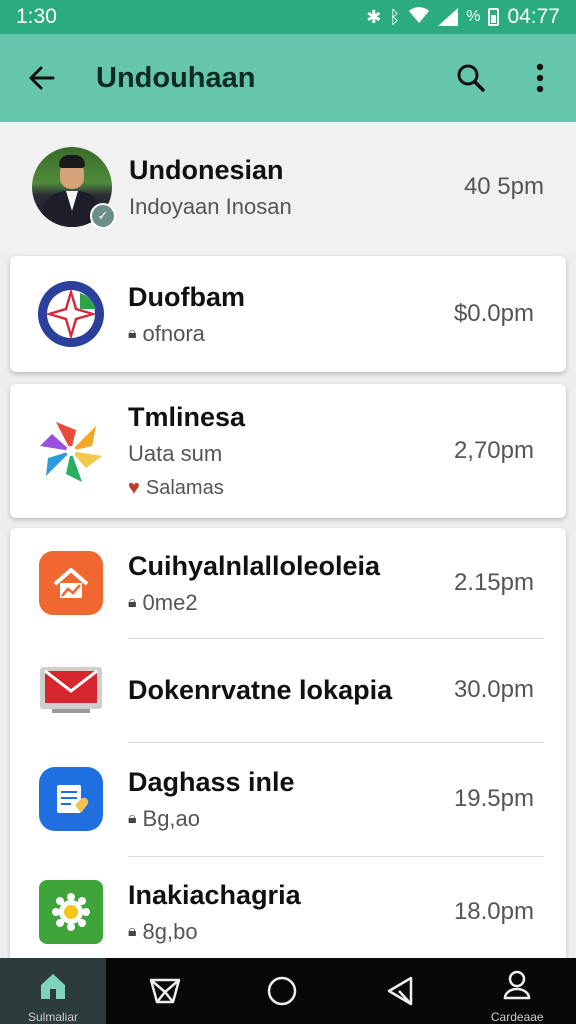 The height and width of the screenshot is (1024, 576). I want to click on triangle-back-icon, so click(399, 991).